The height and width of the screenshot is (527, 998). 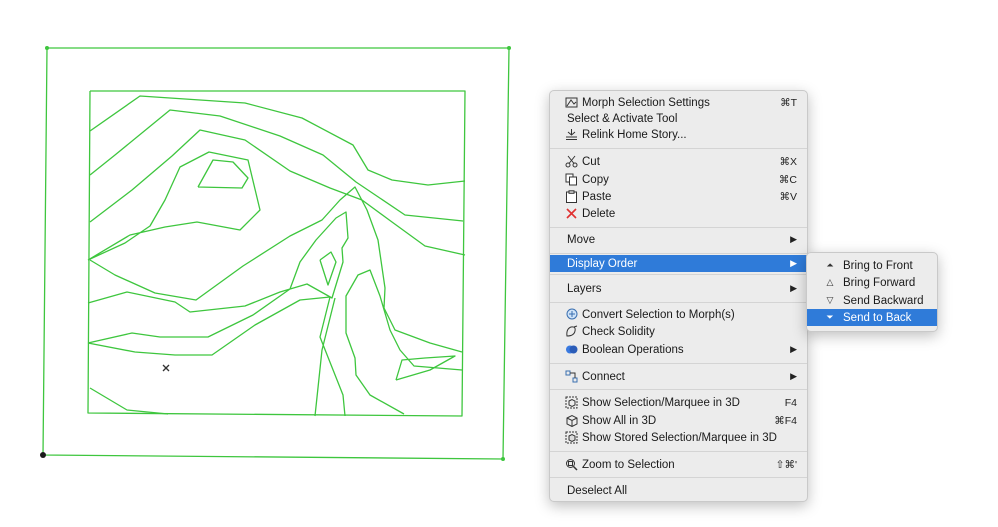 I want to click on corner-handle-selected, so click(x=43, y=455).